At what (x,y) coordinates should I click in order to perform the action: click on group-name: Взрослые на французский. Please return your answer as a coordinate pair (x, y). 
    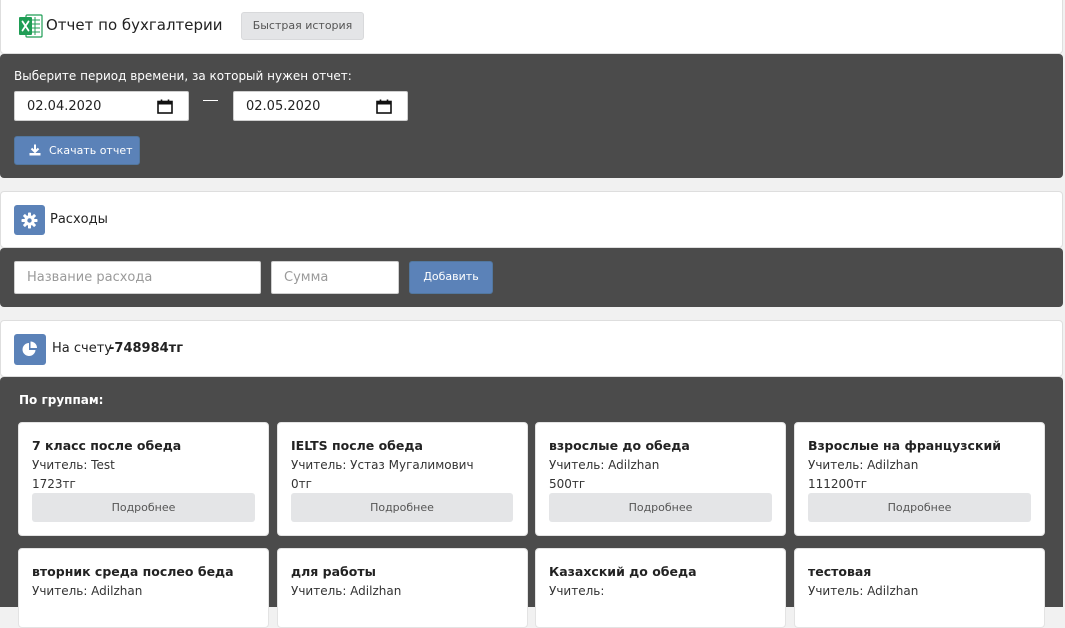
    Looking at the image, I should click on (904, 445).